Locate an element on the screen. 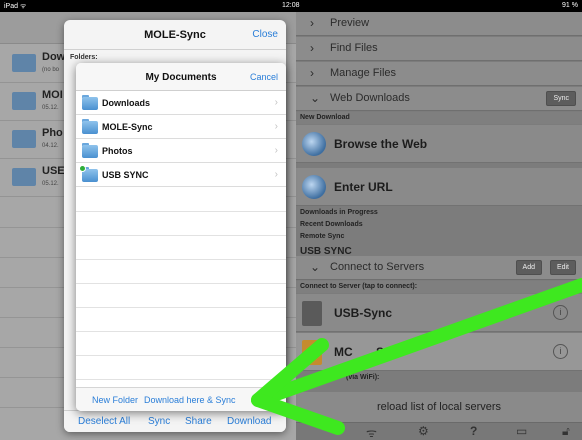  popover-footer: New Folder Download here & Sync is located at coordinates (181, 399).